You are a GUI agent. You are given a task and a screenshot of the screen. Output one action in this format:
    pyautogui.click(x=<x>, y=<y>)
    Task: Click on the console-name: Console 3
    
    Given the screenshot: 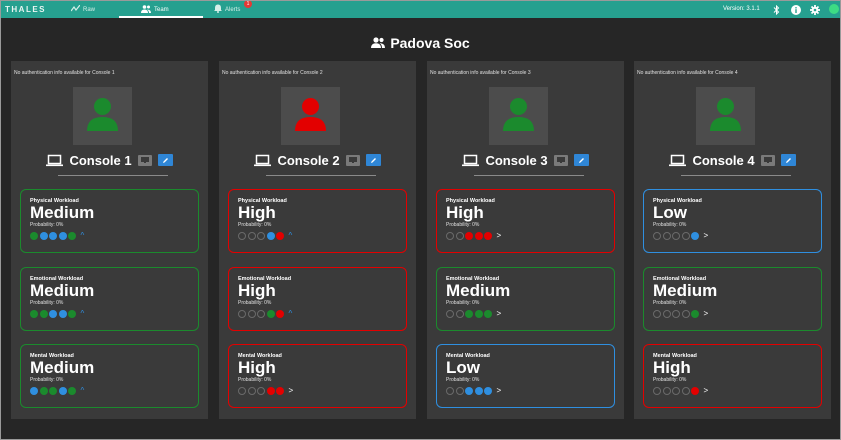 What is the action you would take?
    pyautogui.click(x=516, y=160)
    